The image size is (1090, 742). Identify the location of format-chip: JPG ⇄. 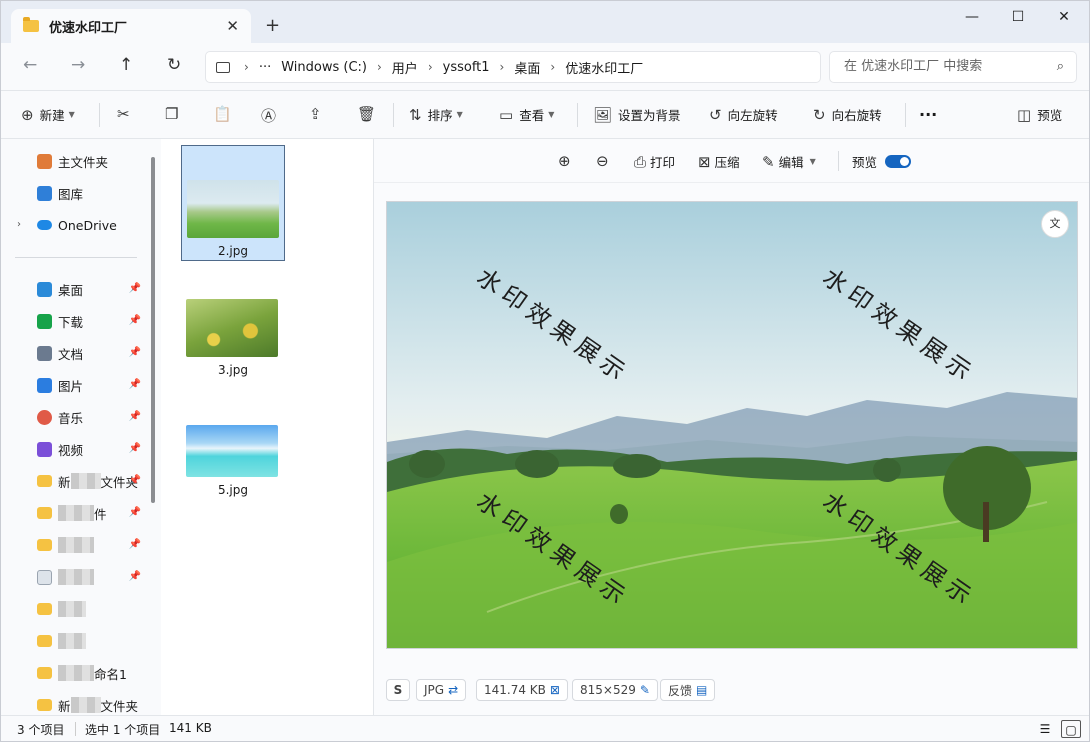
(441, 690).